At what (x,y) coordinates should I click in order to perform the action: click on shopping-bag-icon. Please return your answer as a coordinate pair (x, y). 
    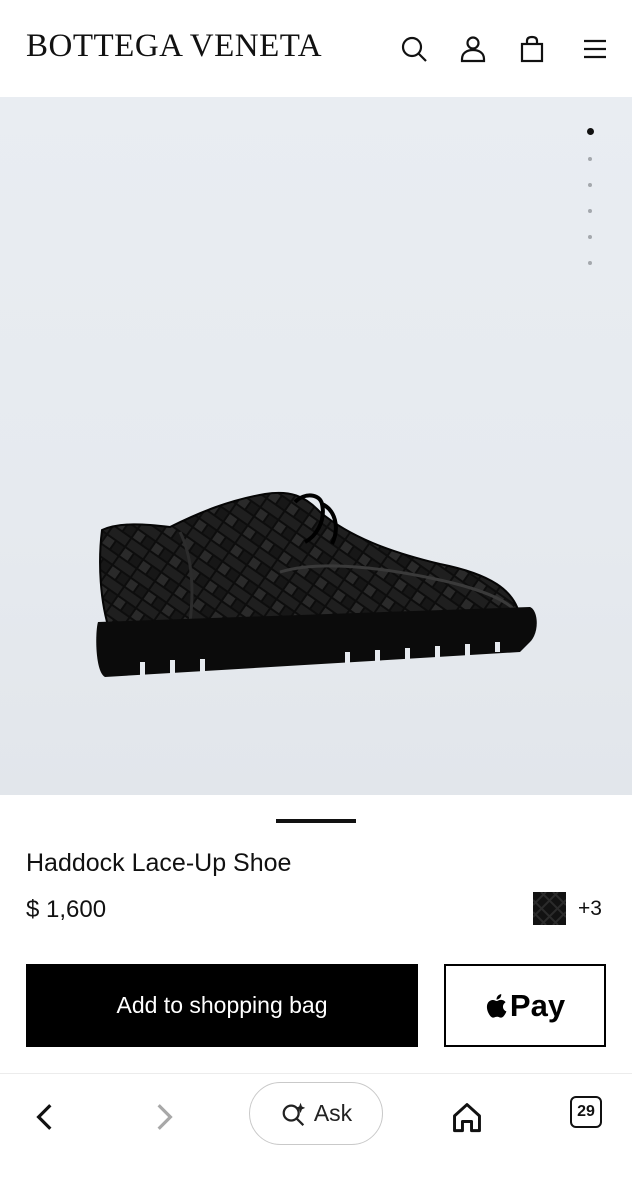
    Looking at the image, I should click on (532, 49).